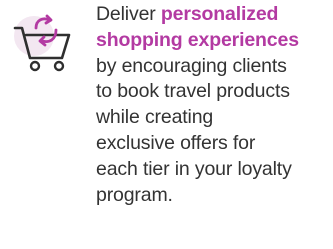 This screenshot has height=249, width=333. Describe the element at coordinates (219, 14) in the screenshot. I see `feature-highlight-1: personalized` at that location.